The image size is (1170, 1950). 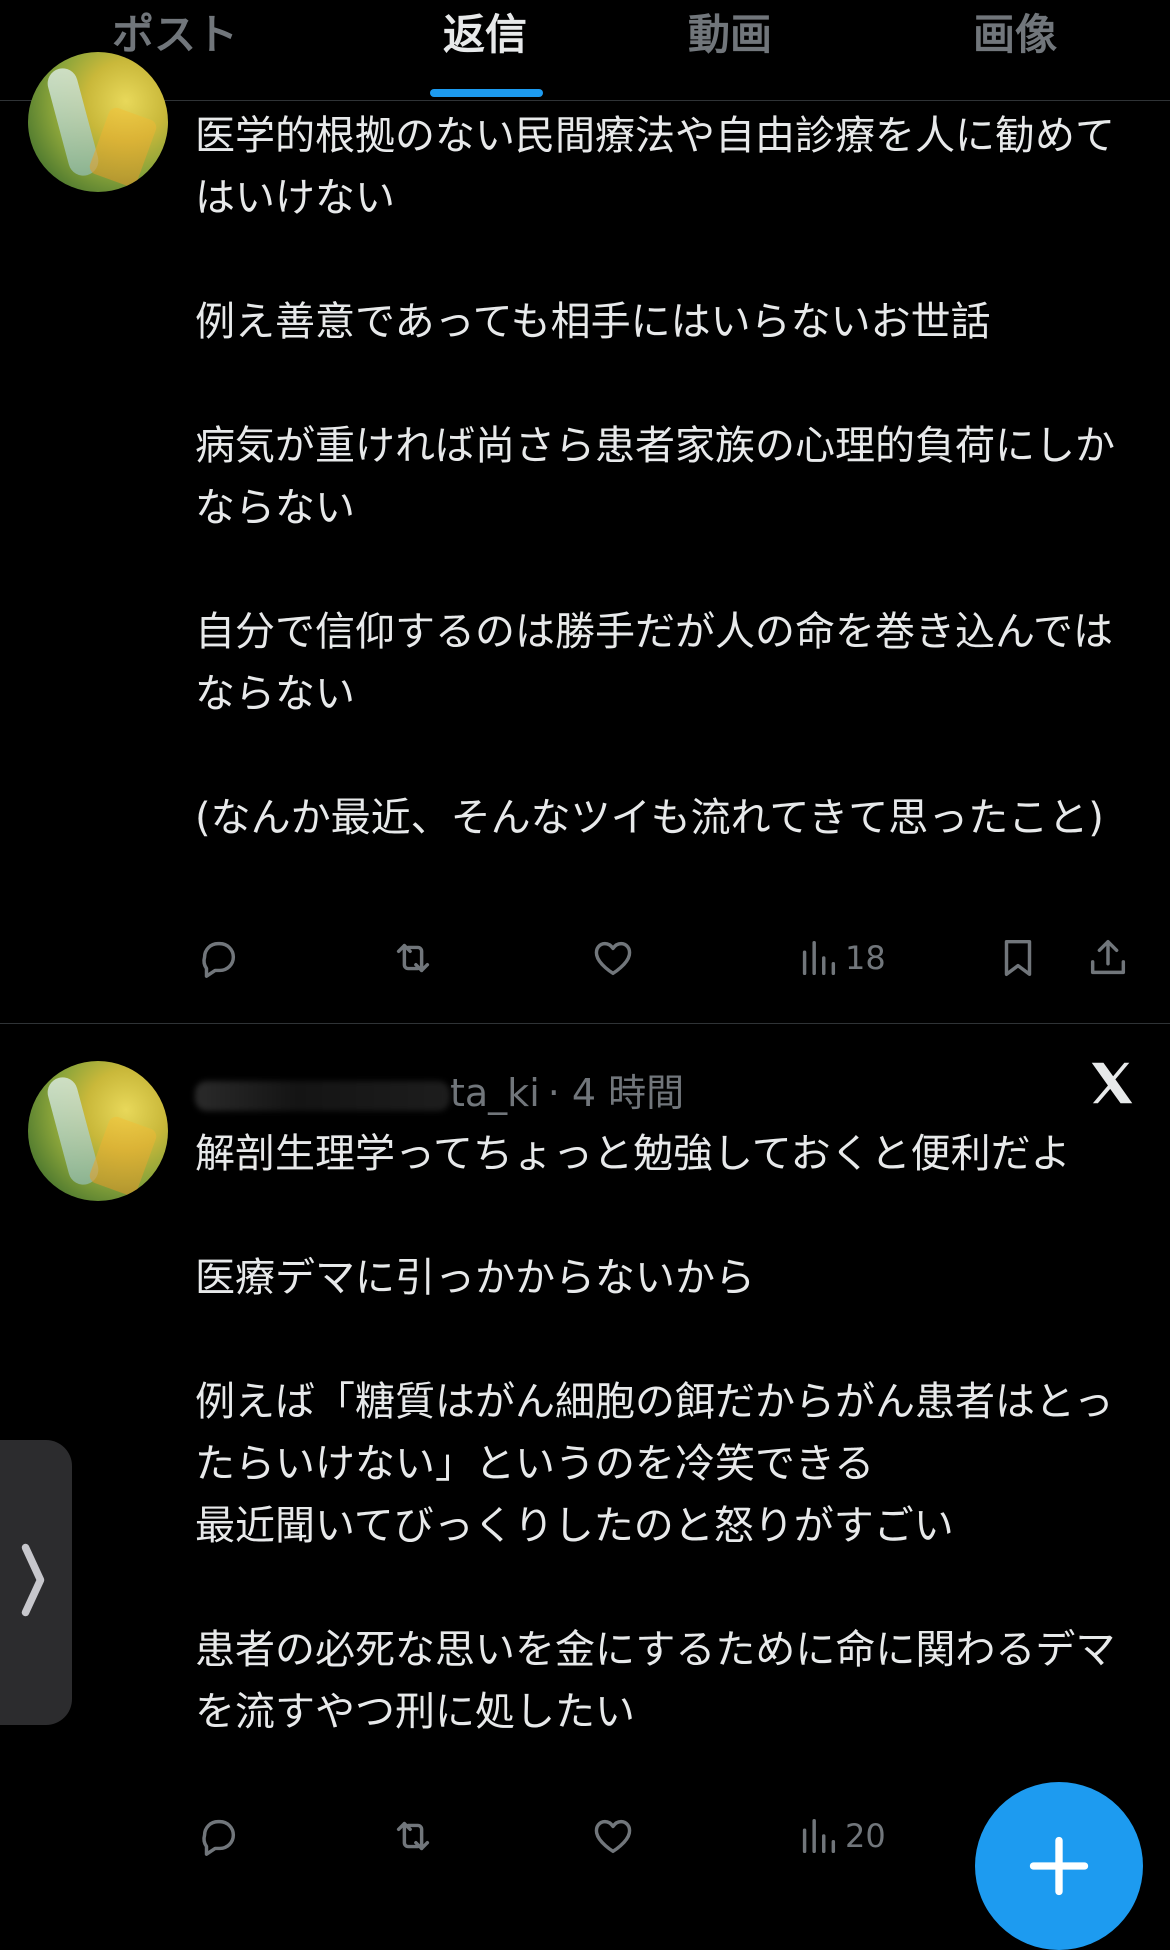 What do you see at coordinates (485, 50) in the screenshot?
I see `tab-replies: 返信` at bounding box center [485, 50].